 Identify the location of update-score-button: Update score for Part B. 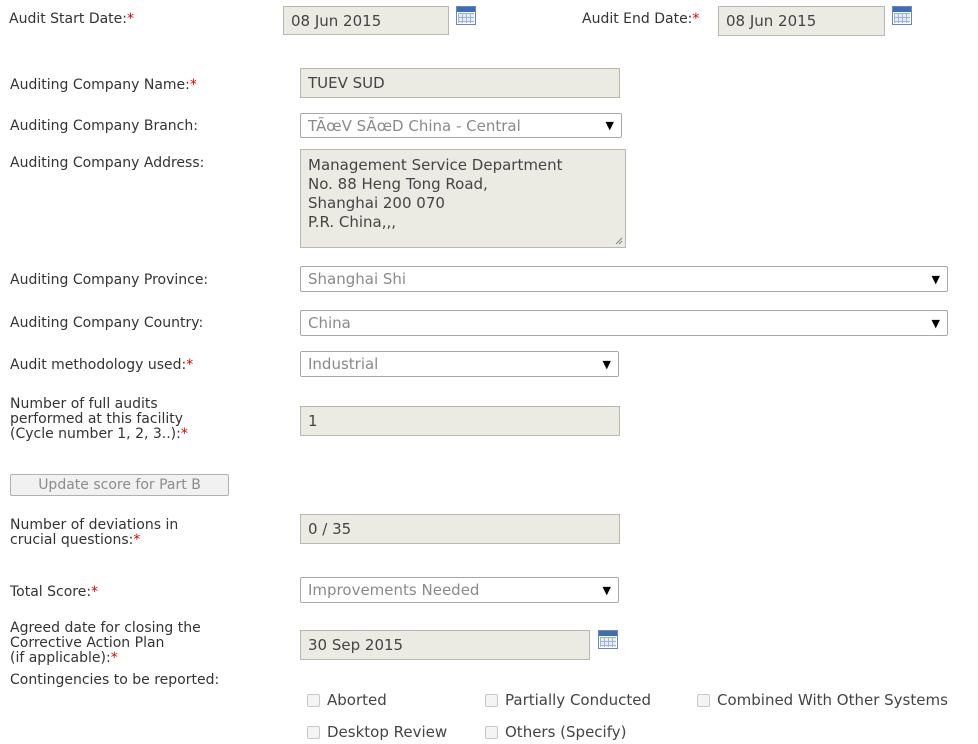
(119, 485).